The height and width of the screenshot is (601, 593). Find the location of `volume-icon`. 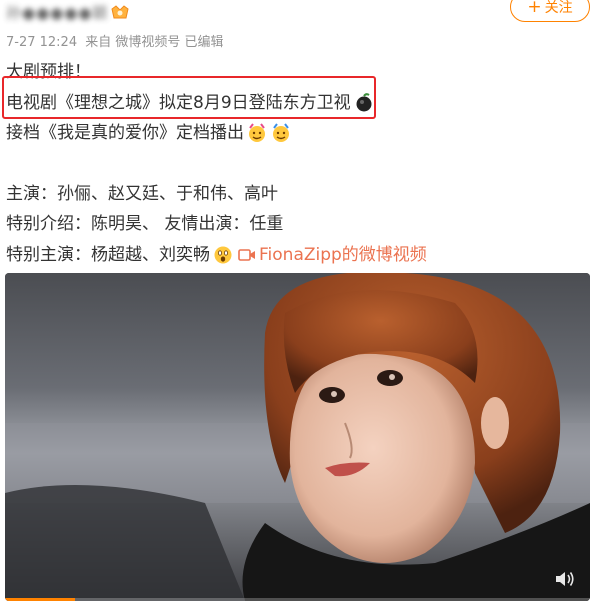

volume-icon is located at coordinates (565, 579).